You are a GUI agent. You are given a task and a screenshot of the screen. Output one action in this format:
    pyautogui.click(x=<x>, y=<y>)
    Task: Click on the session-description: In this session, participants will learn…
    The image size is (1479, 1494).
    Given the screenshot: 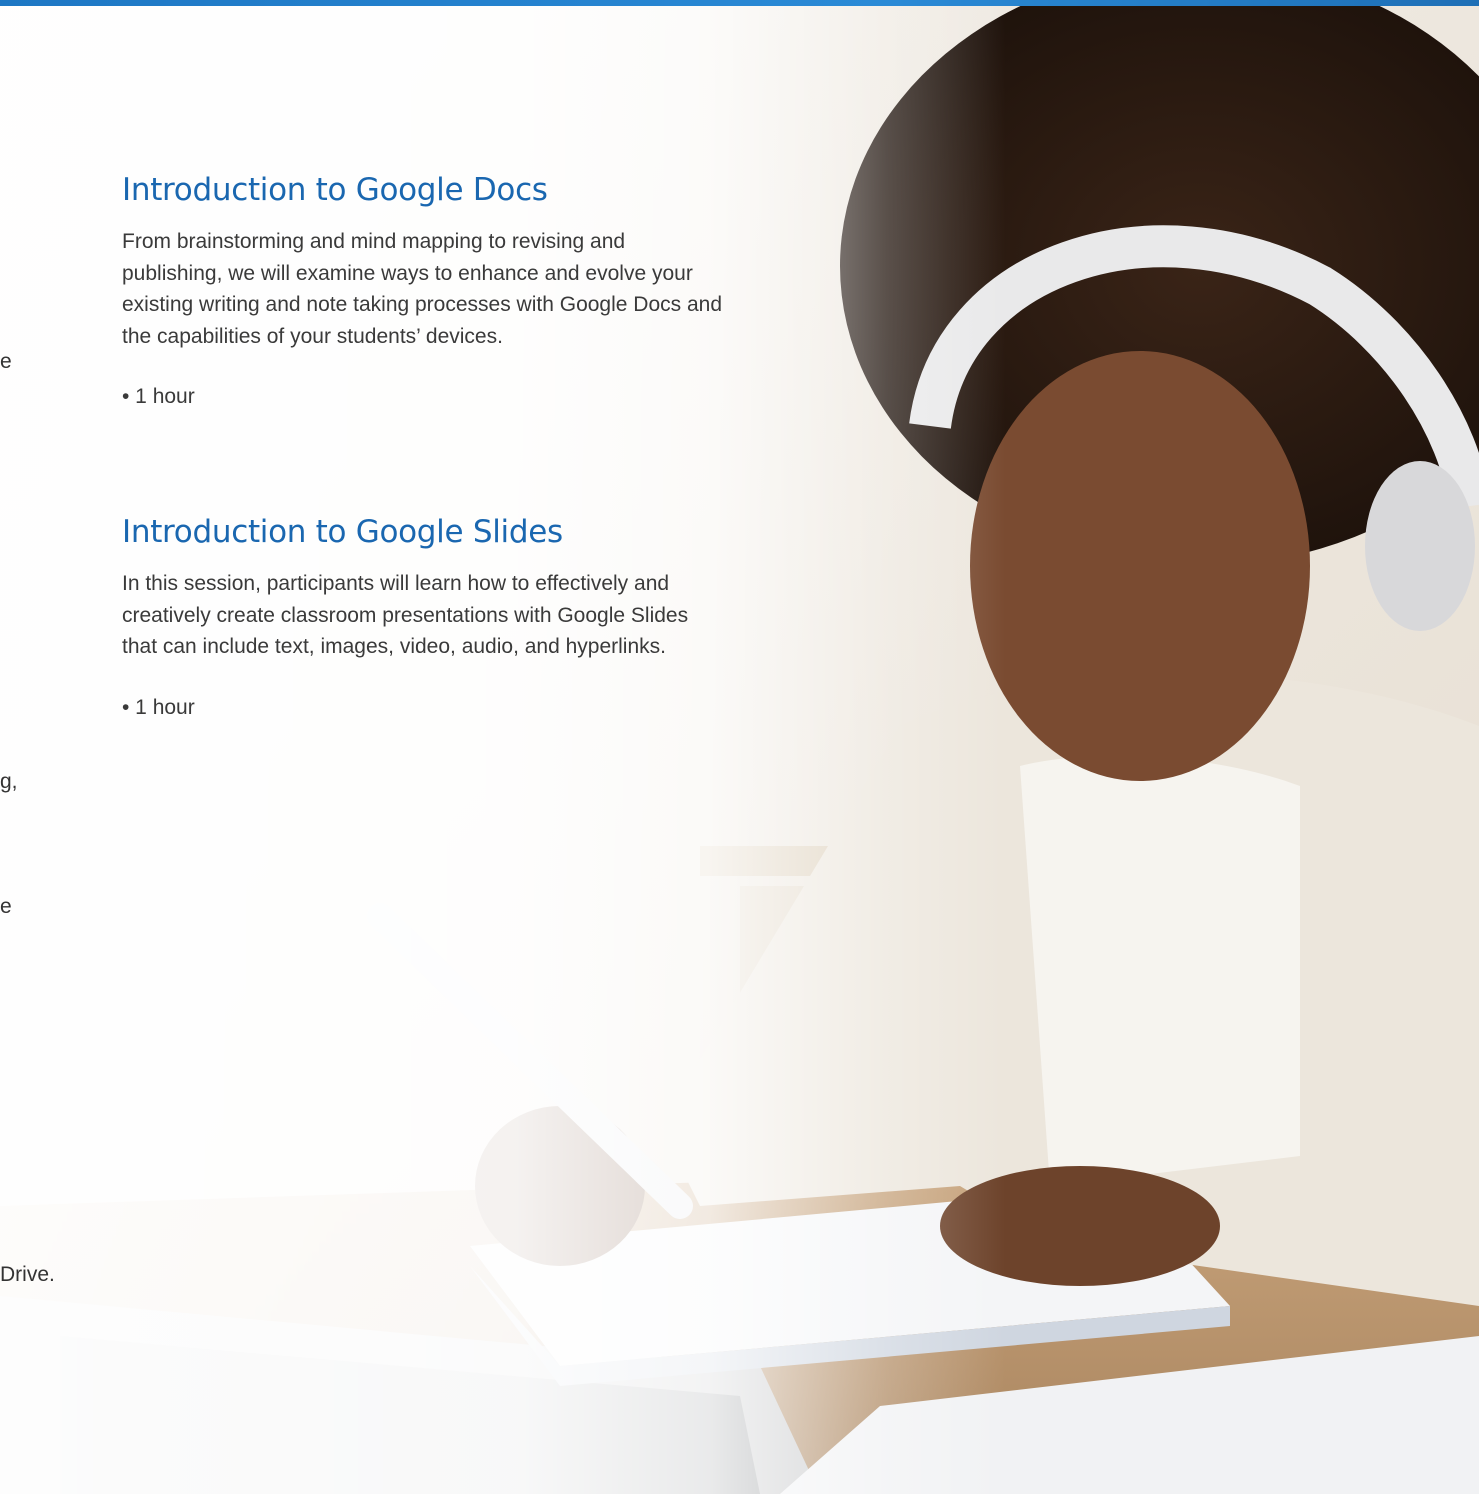 What is the action you would take?
    pyautogui.click(x=405, y=615)
    